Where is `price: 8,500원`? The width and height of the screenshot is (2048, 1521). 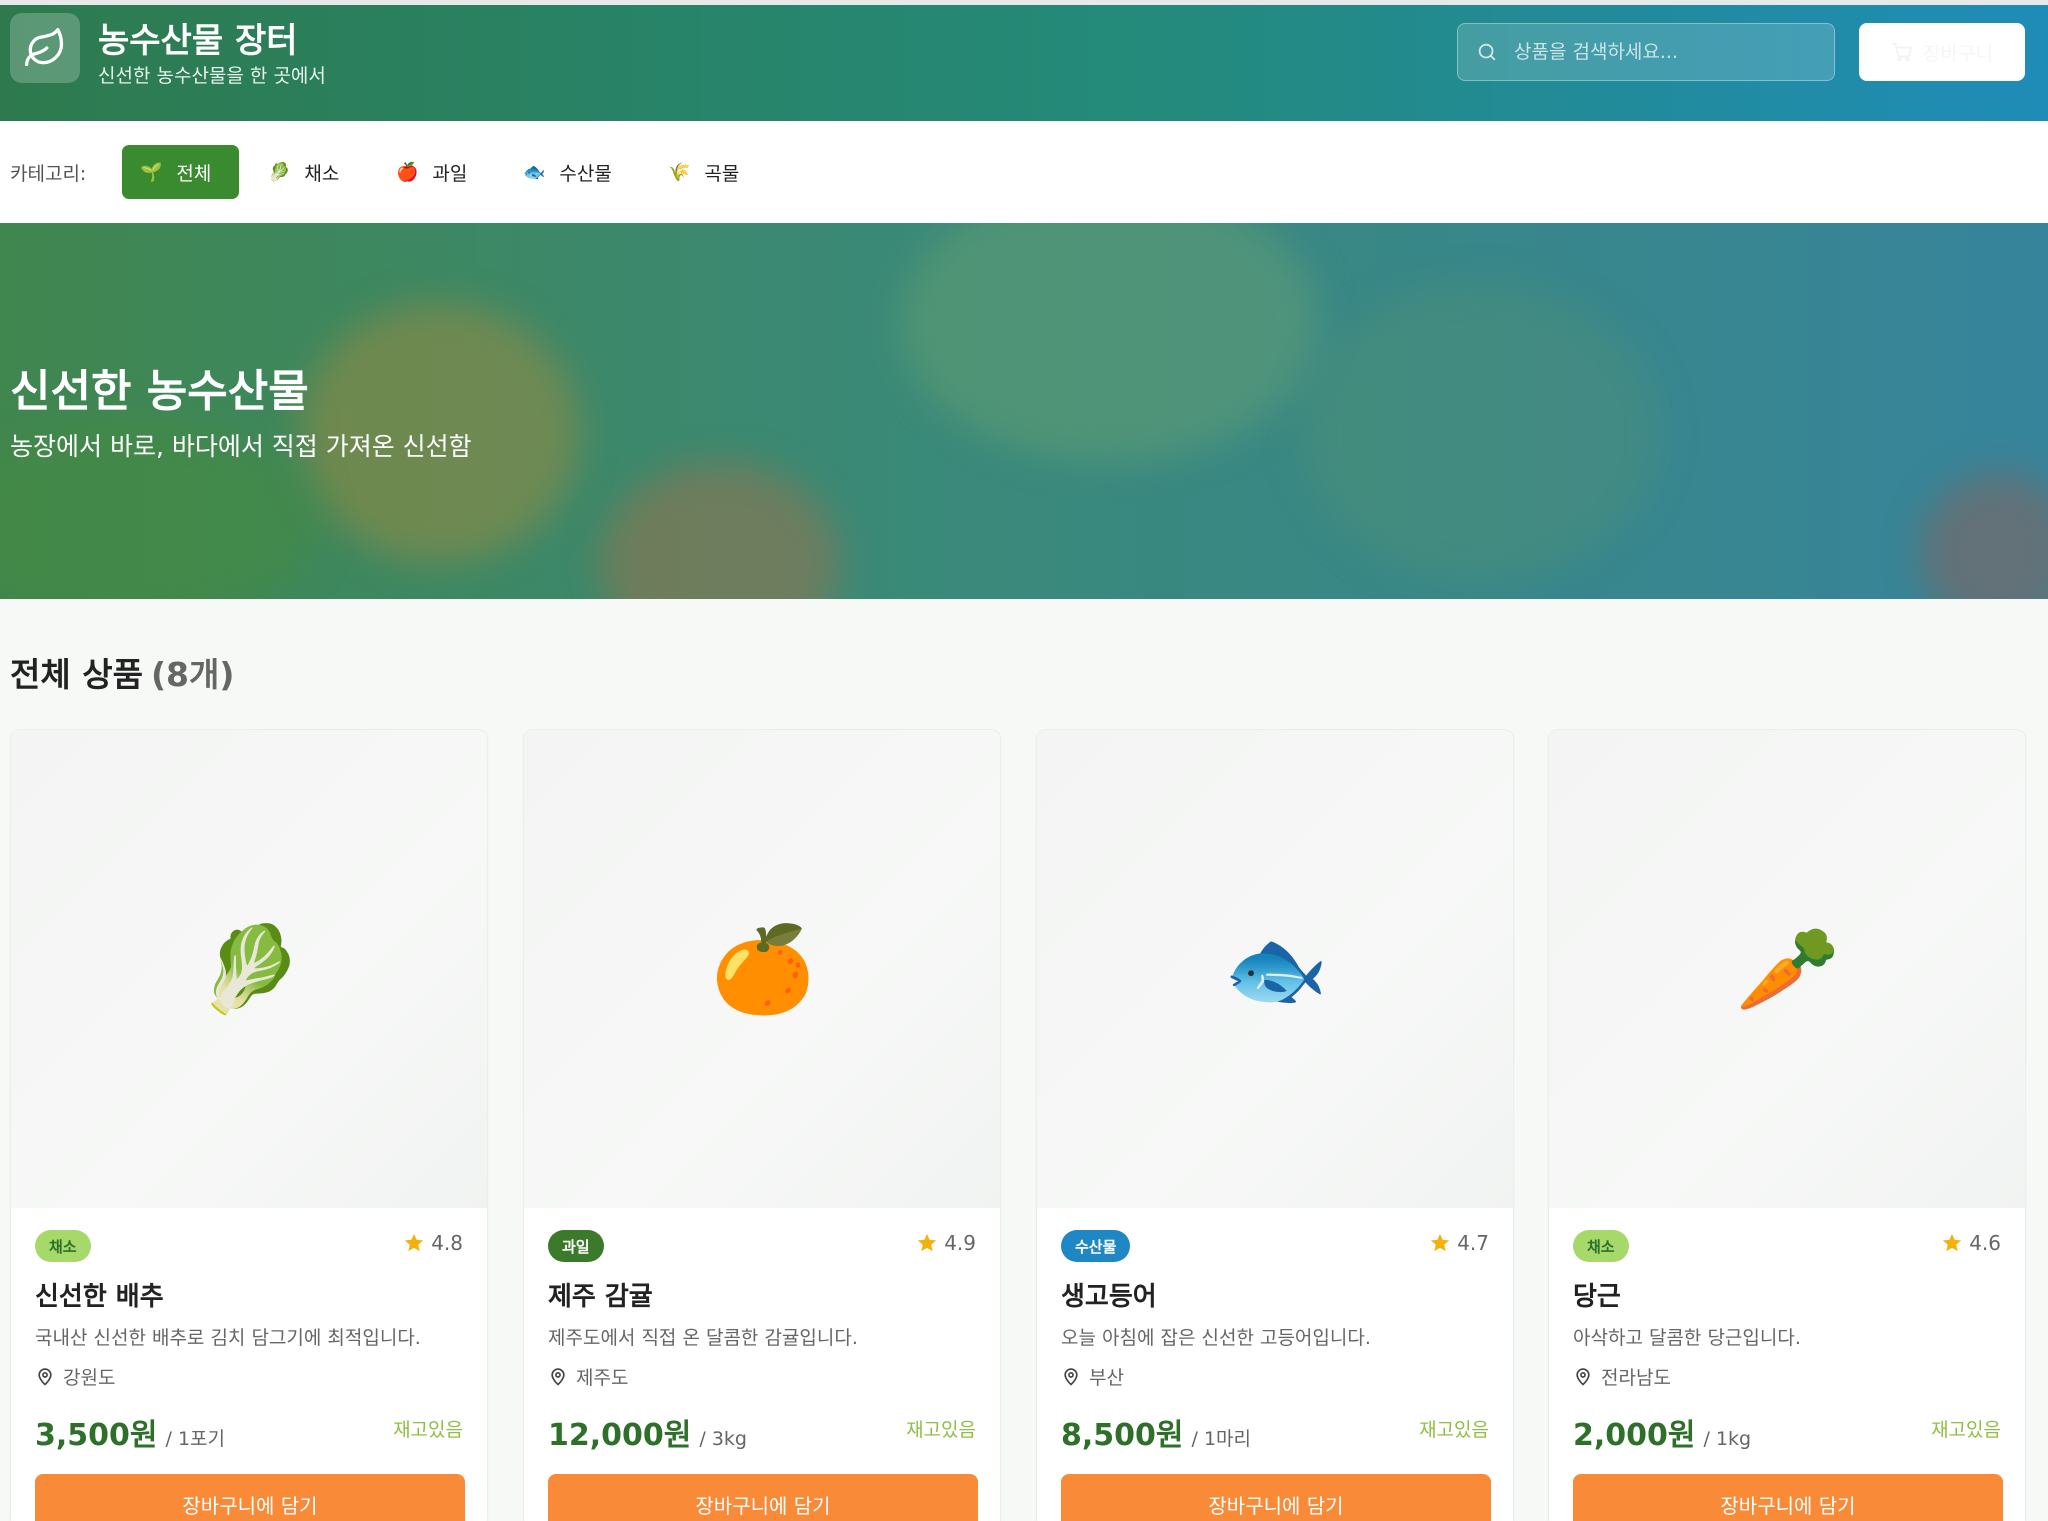 price: 8,500원 is located at coordinates (1122, 1435).